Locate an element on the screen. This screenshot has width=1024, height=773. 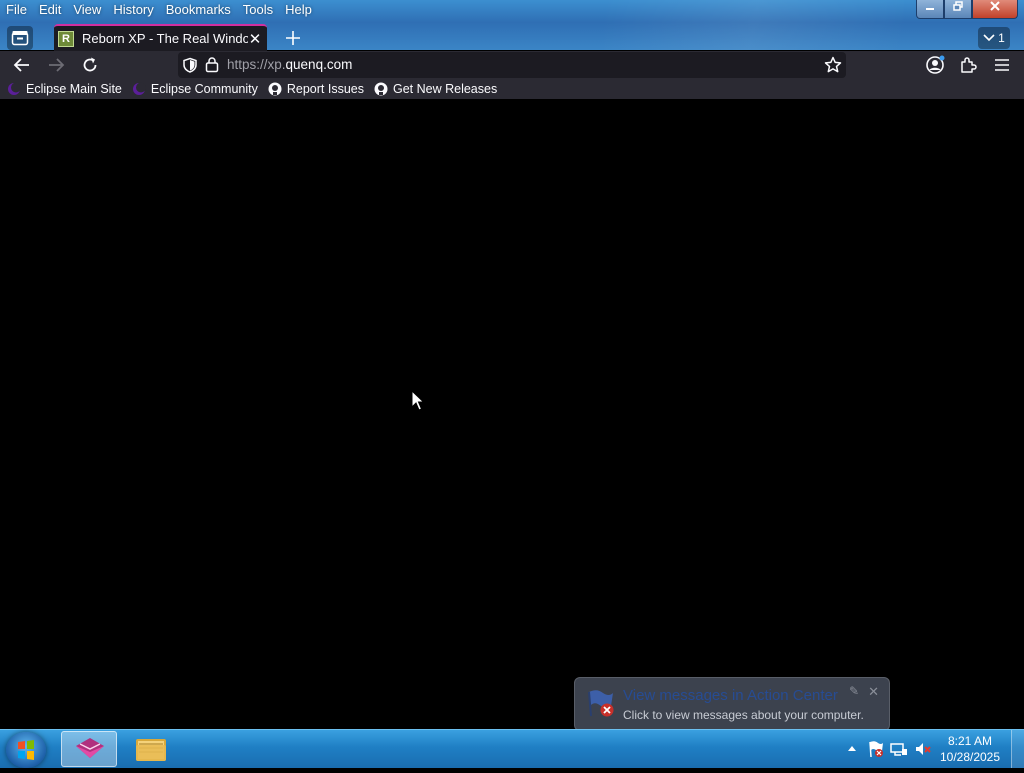
restore-button is located at coordinates (958, 9).